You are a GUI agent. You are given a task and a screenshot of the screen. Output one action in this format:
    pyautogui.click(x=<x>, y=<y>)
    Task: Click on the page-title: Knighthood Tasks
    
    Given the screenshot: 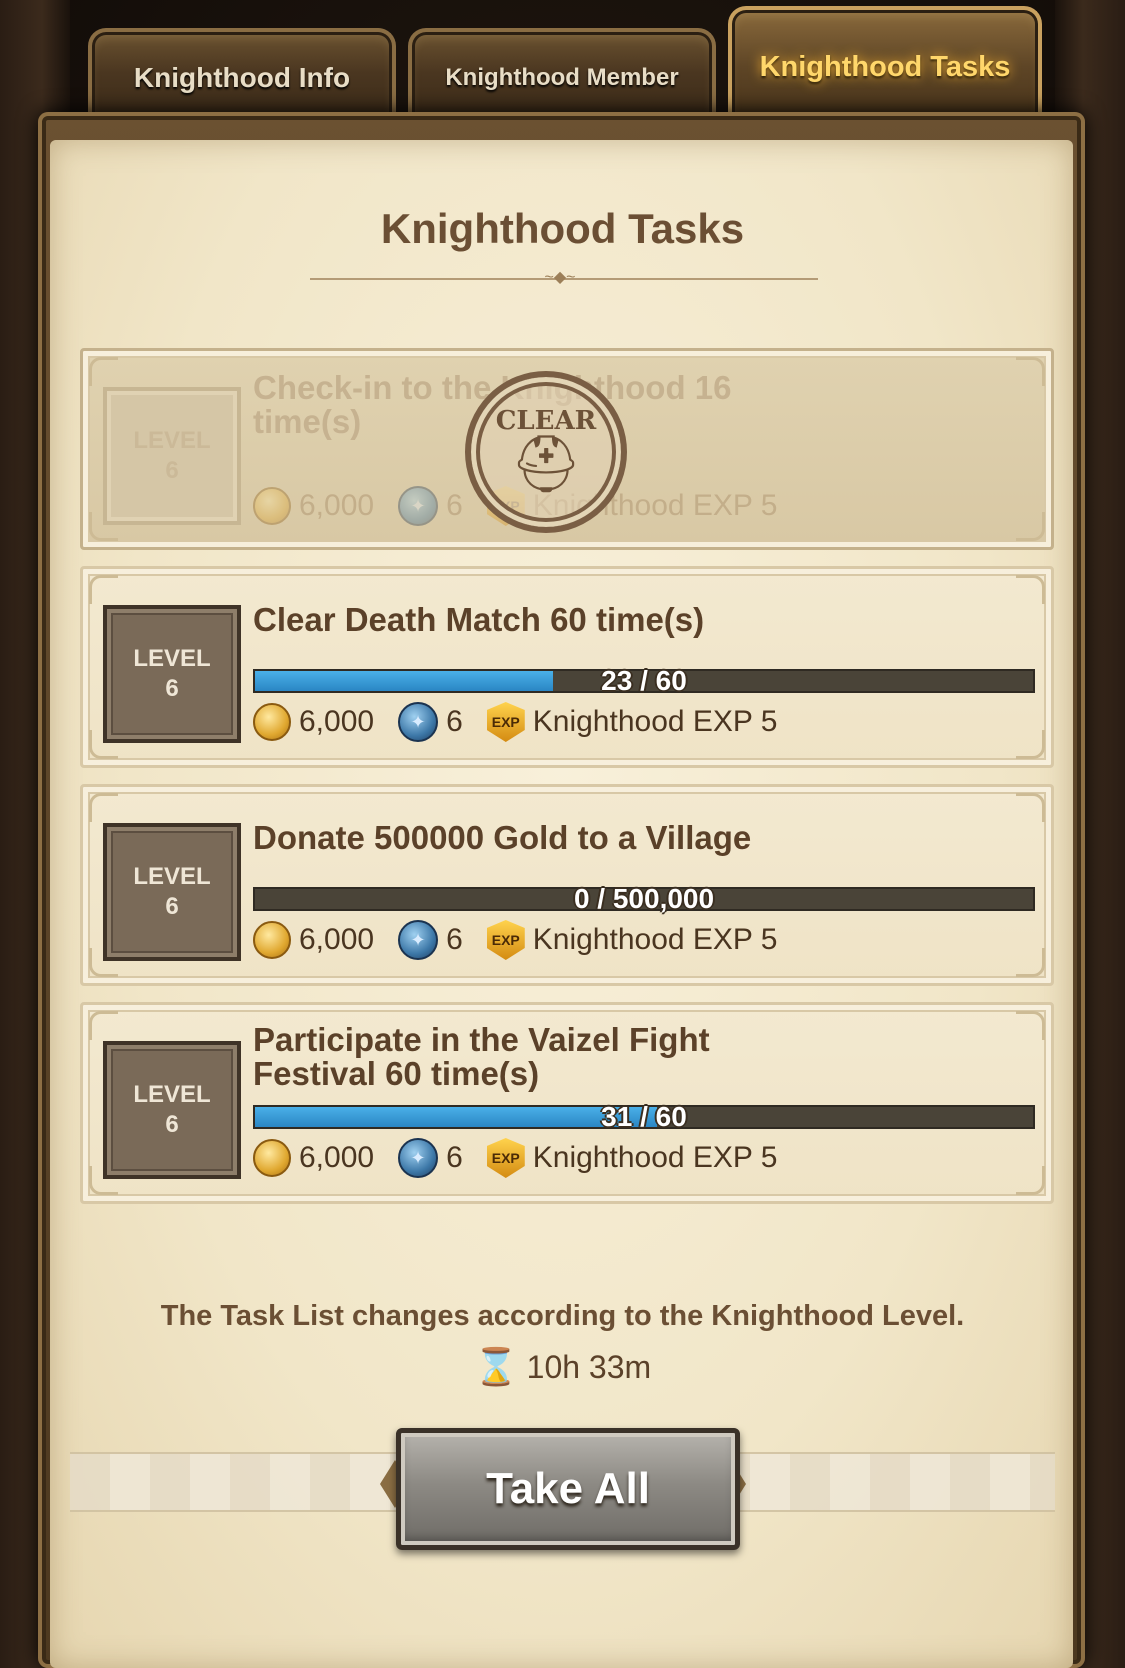 What is the action you would take?
    pyautogui.click(x=562, y=228)
    